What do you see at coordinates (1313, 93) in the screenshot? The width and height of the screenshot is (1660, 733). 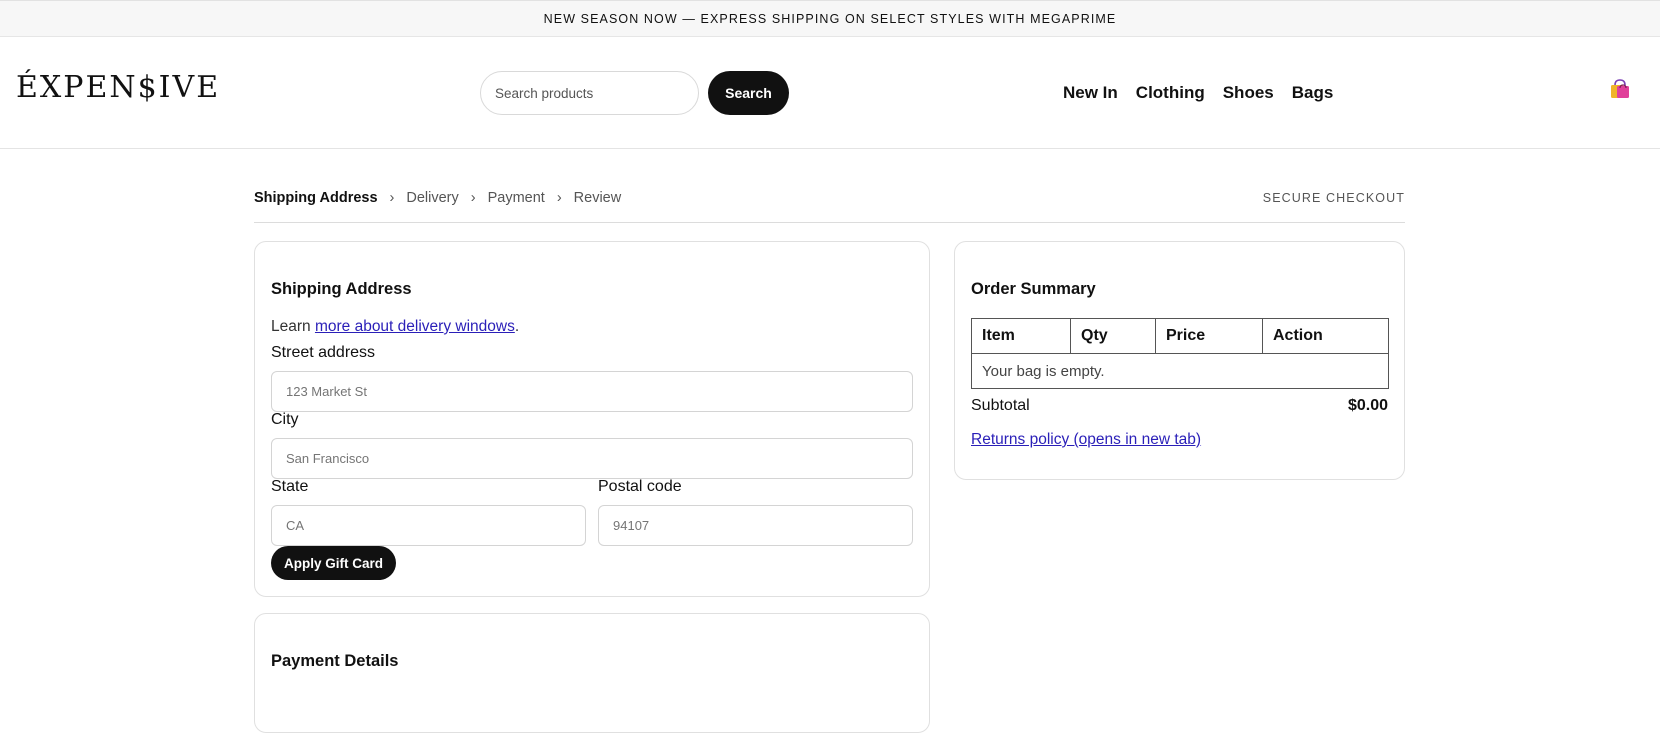 I see `nav-item-bags: Bags` at bounding box center [1313, 93].